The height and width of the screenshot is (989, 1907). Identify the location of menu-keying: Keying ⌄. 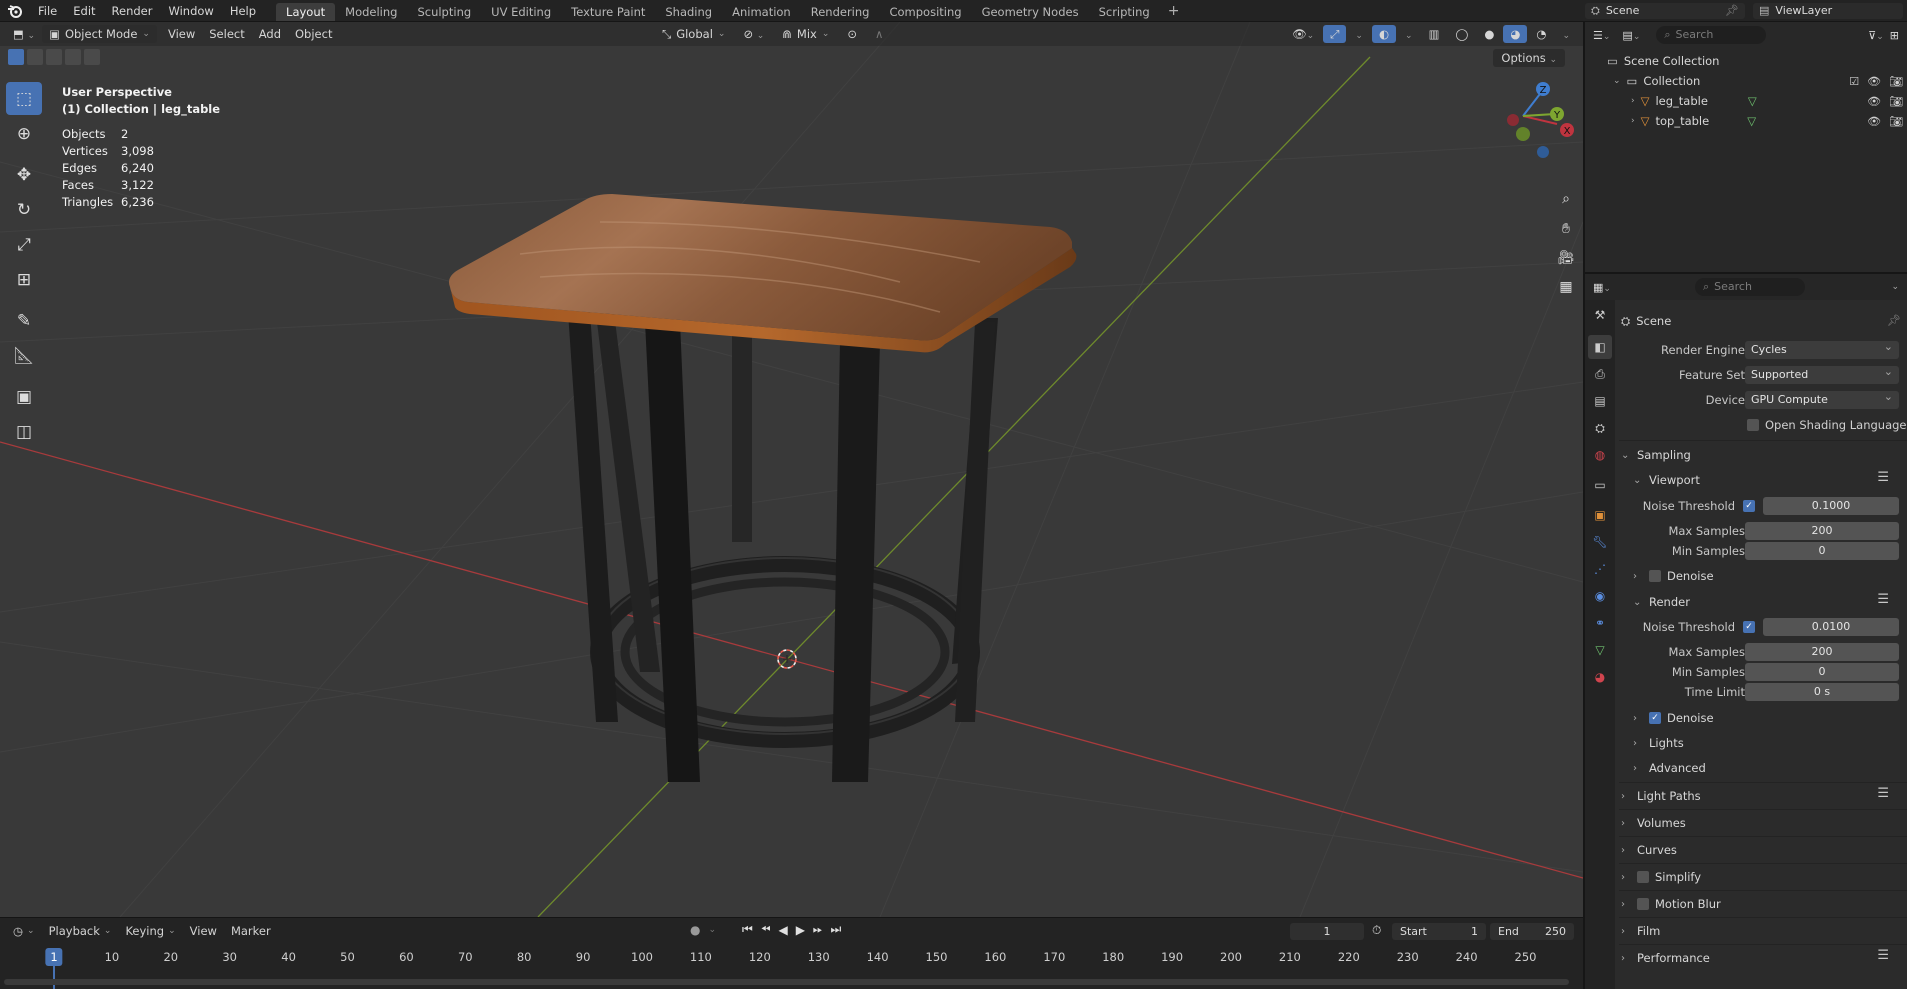
(150, 931).